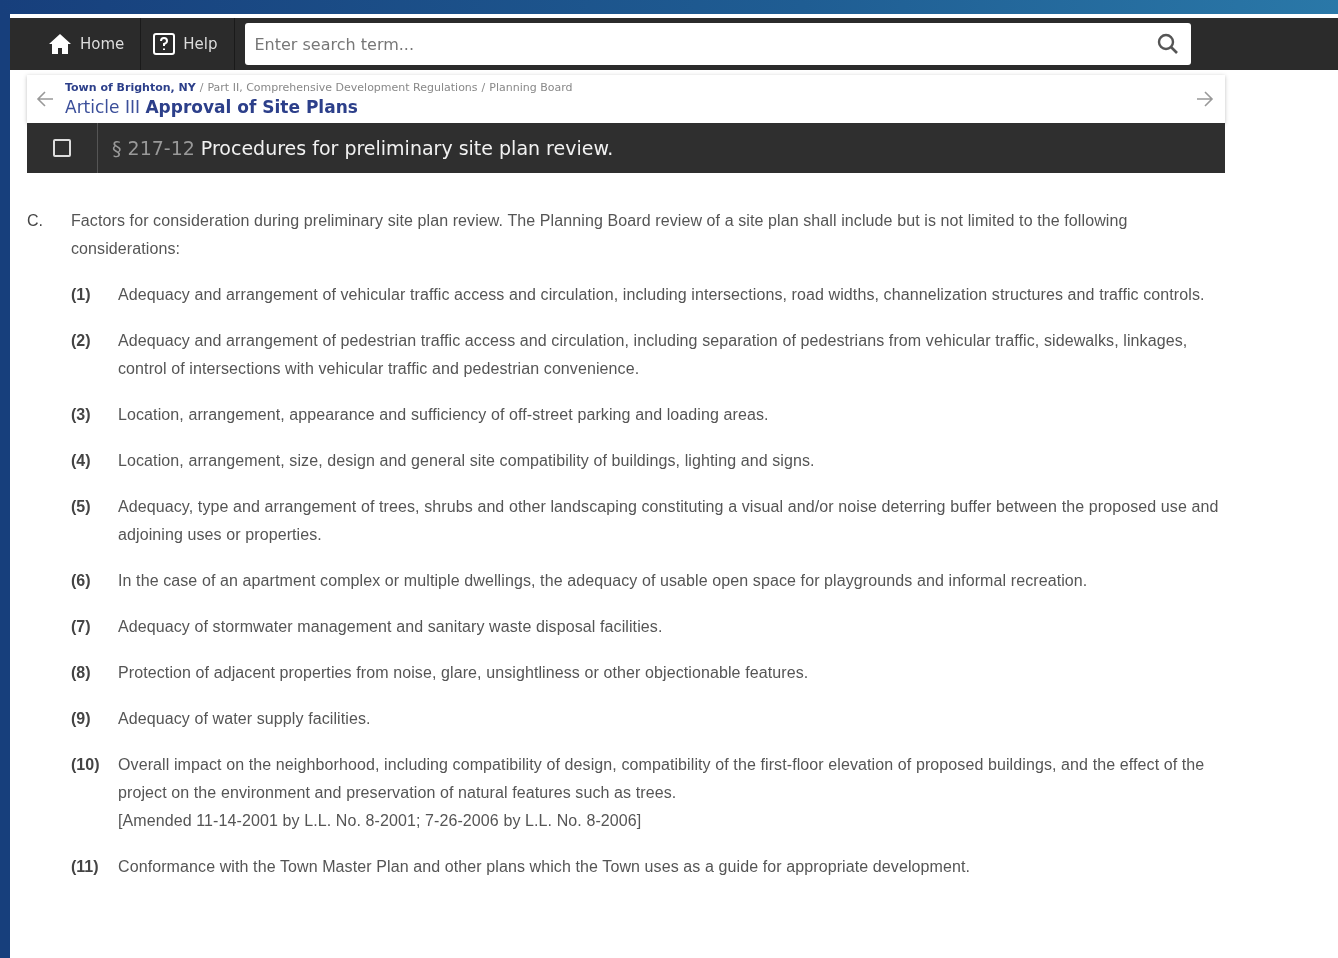  Describe the element at coordinates (669, 521) in the screenshot. I see `item-text: Adequacy, type and arrangement of trees, shrubs and other landscaping constituting a visual and/or noise deterring buffer between the proposed use and adjoining uses or properties.` at that location.